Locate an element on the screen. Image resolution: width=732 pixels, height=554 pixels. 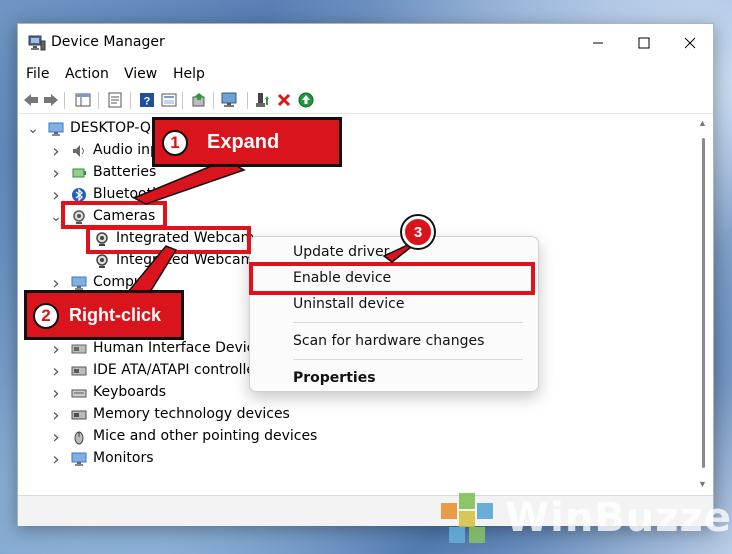
winbuzzer-watermark: WinBuzzer is located at coordinates (584, 518).